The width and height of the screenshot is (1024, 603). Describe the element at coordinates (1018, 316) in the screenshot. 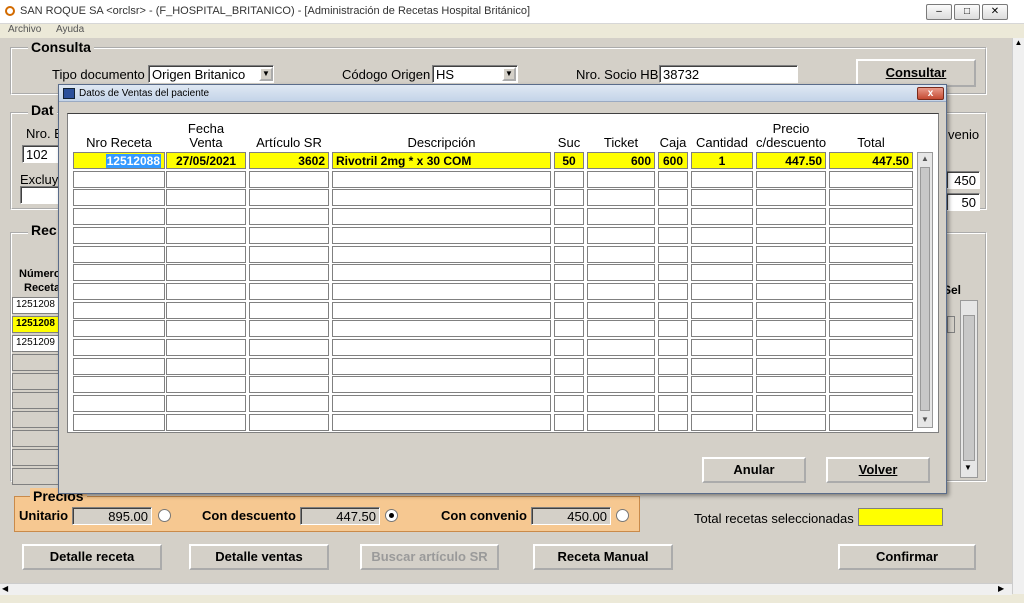

I see `window-vertical-scrollbar: ▲` at that location.